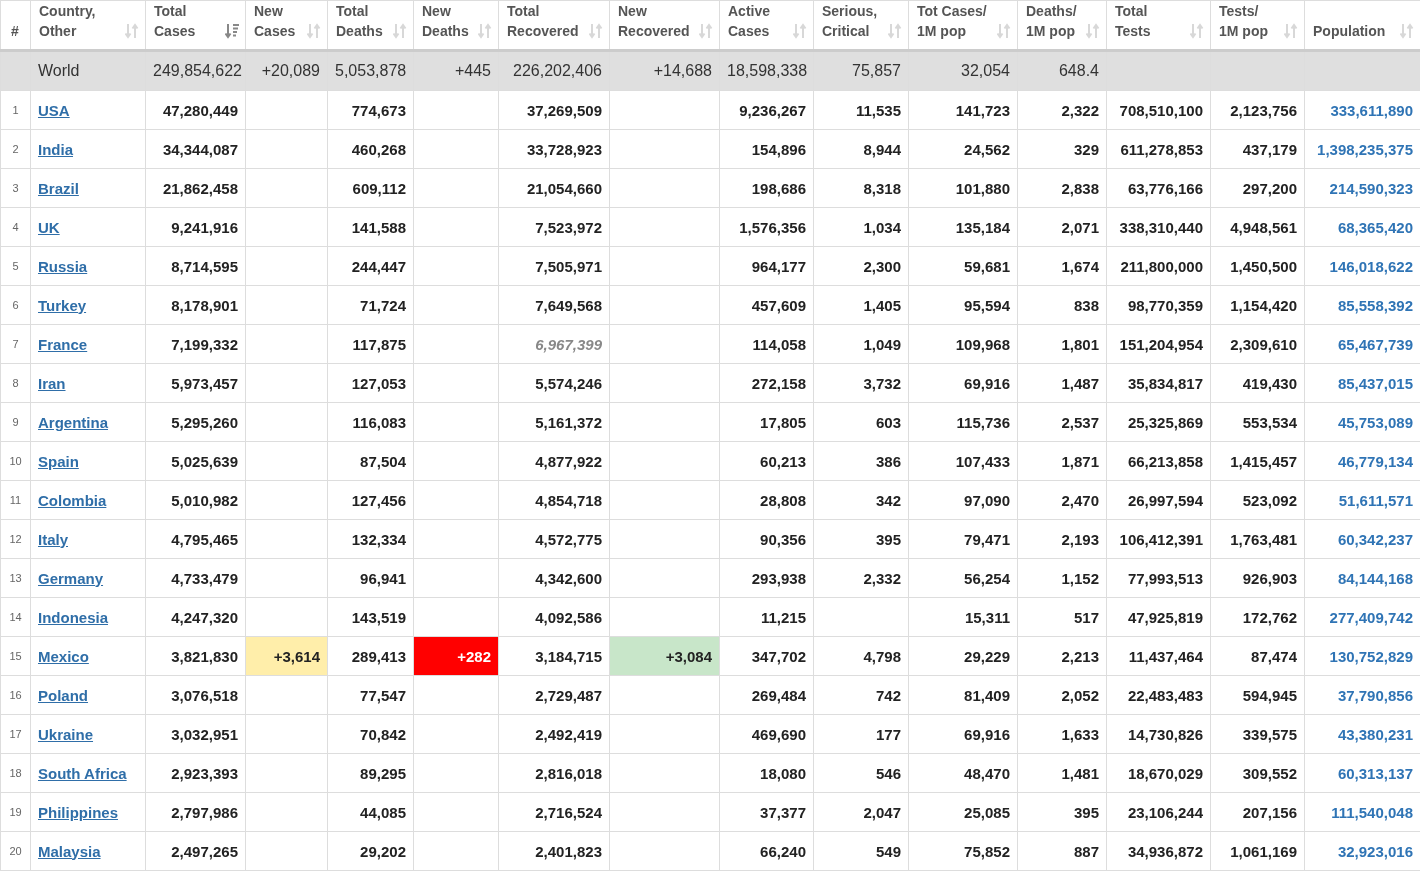 The width and height of the screenshot is (1420, 877). What do you see at coordinates (1375, 695) in the screenshot?
I see `population-cell: 37,790,856` at bounding box center [1375, 695].